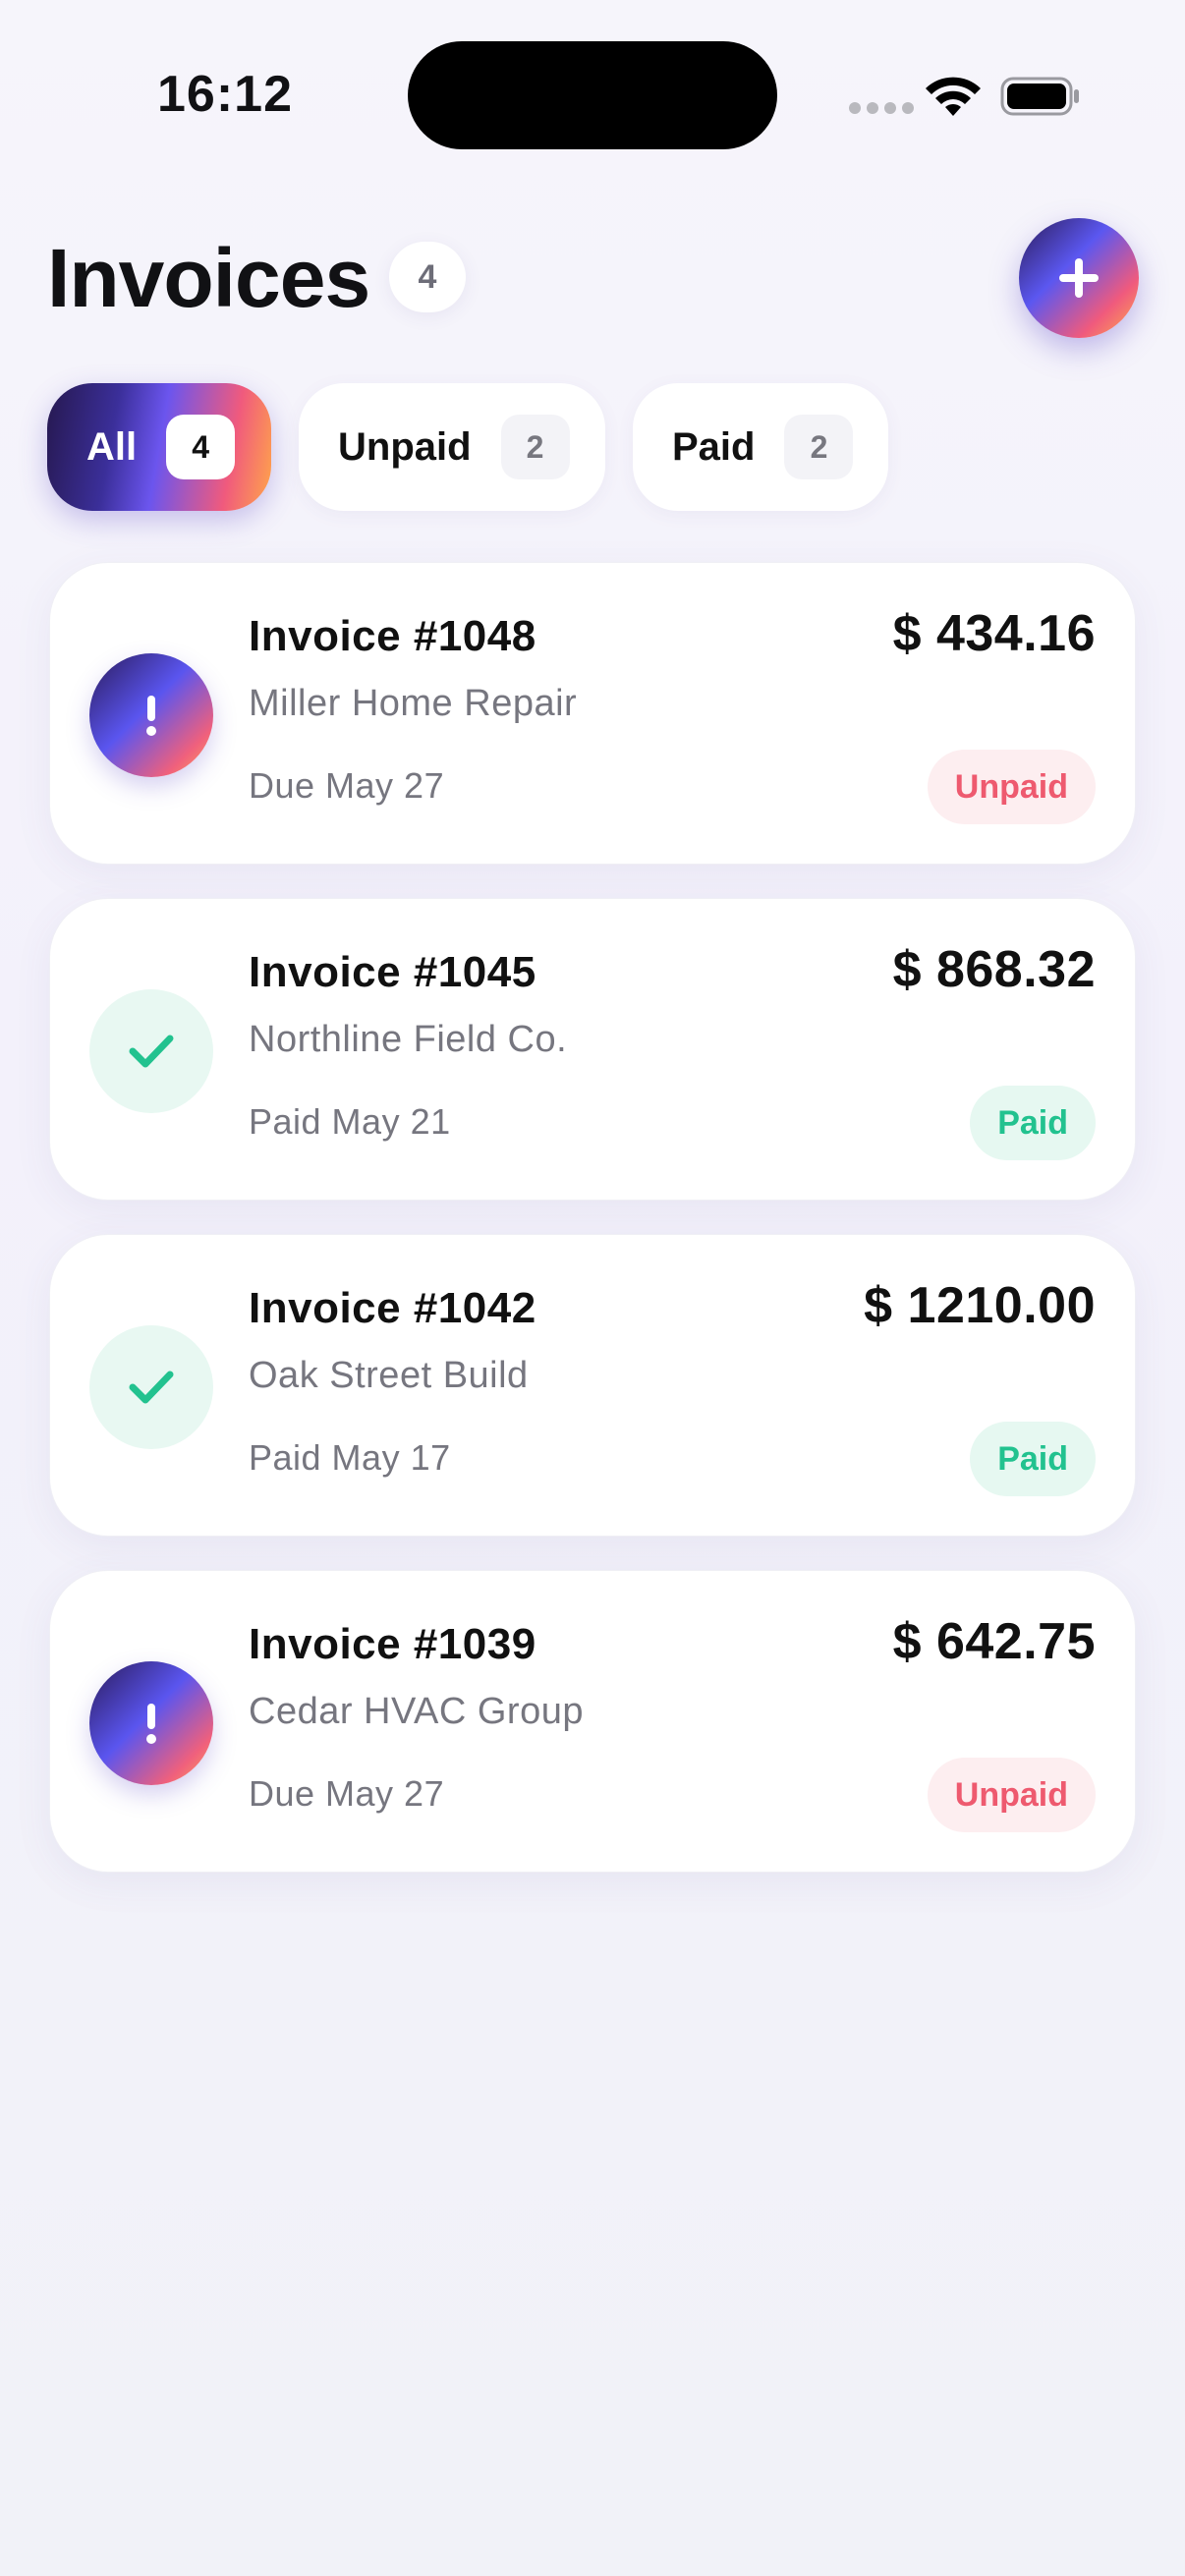 This screenshot has width=1185, height=2576. What do you see at coordinates (405, 446) in the screenshot?
I see `tab-label: Unpaid` at bounding box center [405, 446].